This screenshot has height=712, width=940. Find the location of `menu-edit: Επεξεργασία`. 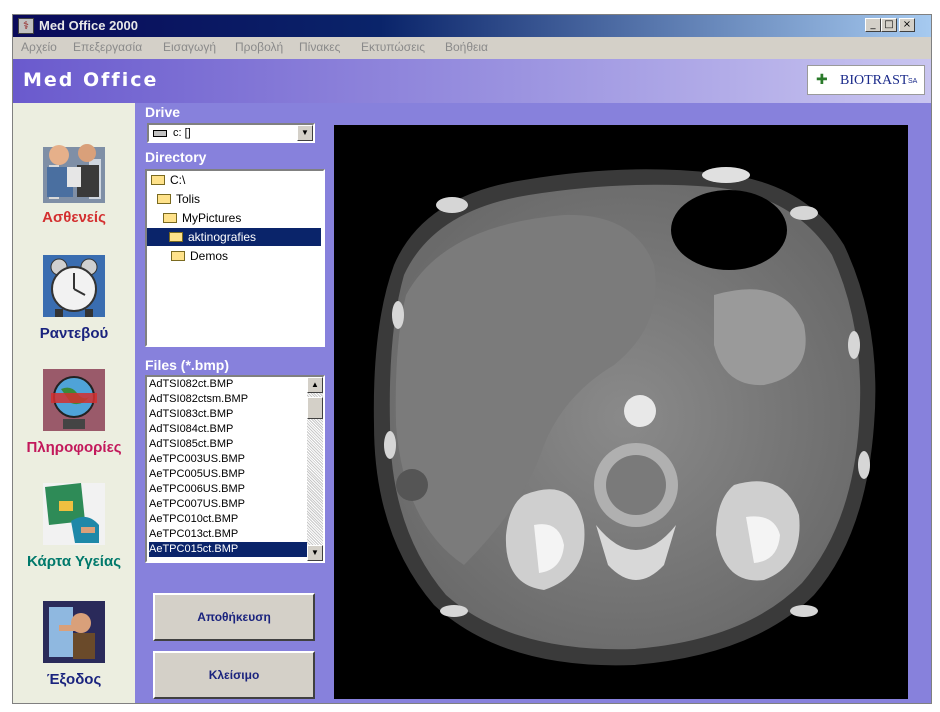

menu-edit: Επεξεργασία is located at coordinates (107, 47).